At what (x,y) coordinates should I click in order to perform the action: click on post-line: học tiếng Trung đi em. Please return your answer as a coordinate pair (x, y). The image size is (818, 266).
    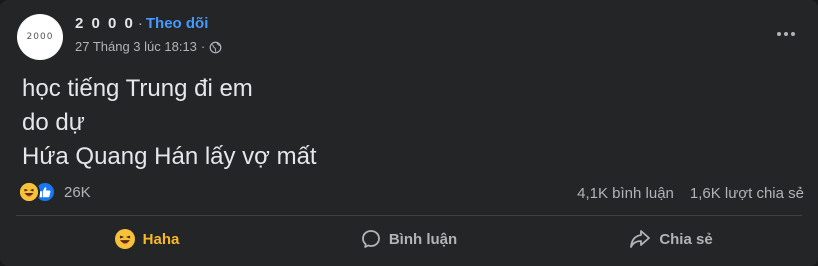
    Looking at the image, I should click on (137, 88).